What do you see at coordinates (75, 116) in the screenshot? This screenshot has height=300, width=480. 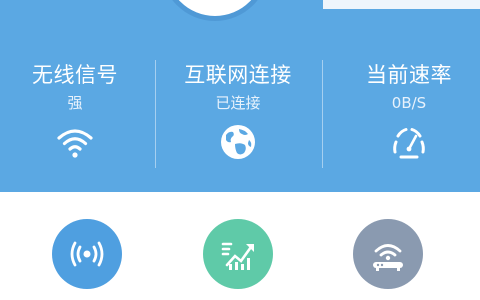 I see `wireless-signal-stat: 无线信号 强` at bounding box center [75, 116].